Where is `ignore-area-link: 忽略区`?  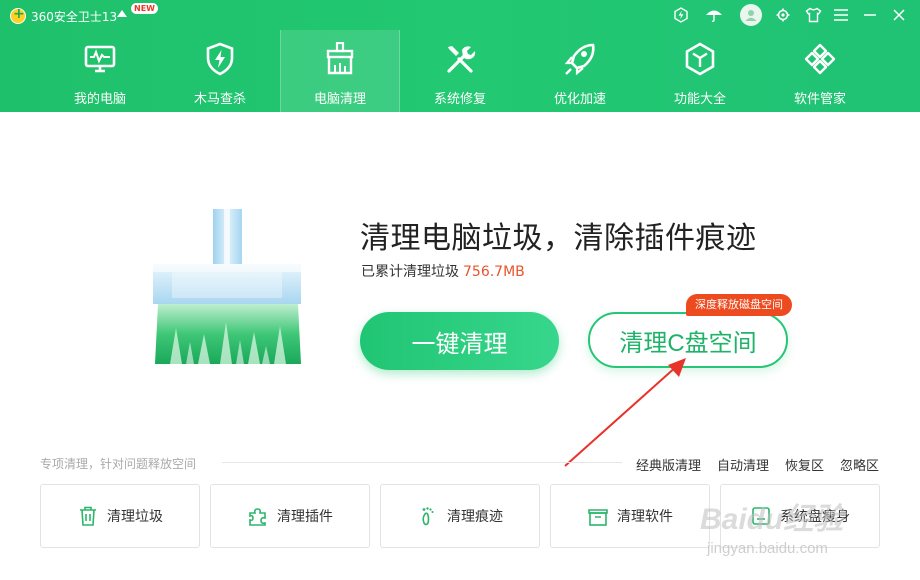
ignore-area-link: 忽略区 is located at coordinates (859, 464).